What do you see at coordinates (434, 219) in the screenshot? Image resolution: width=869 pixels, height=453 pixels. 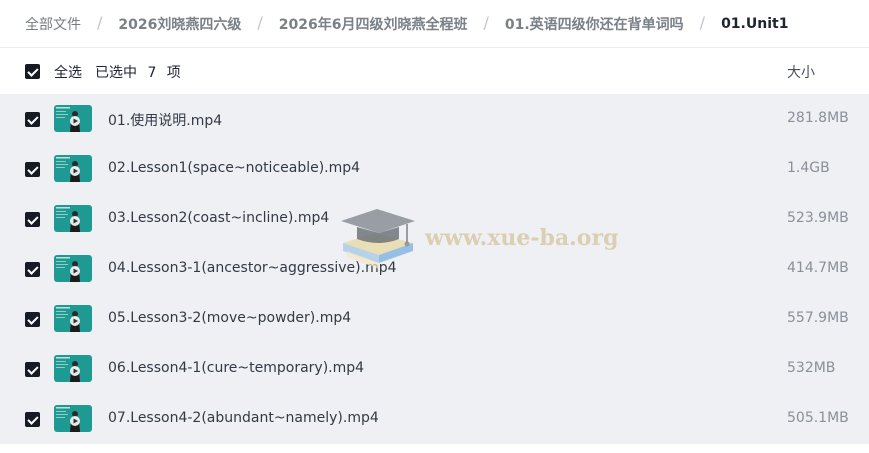 I see `file-row: 03.Lesson2(coast~incline).mp4 523.9MB` at bounding box center [434, 219].